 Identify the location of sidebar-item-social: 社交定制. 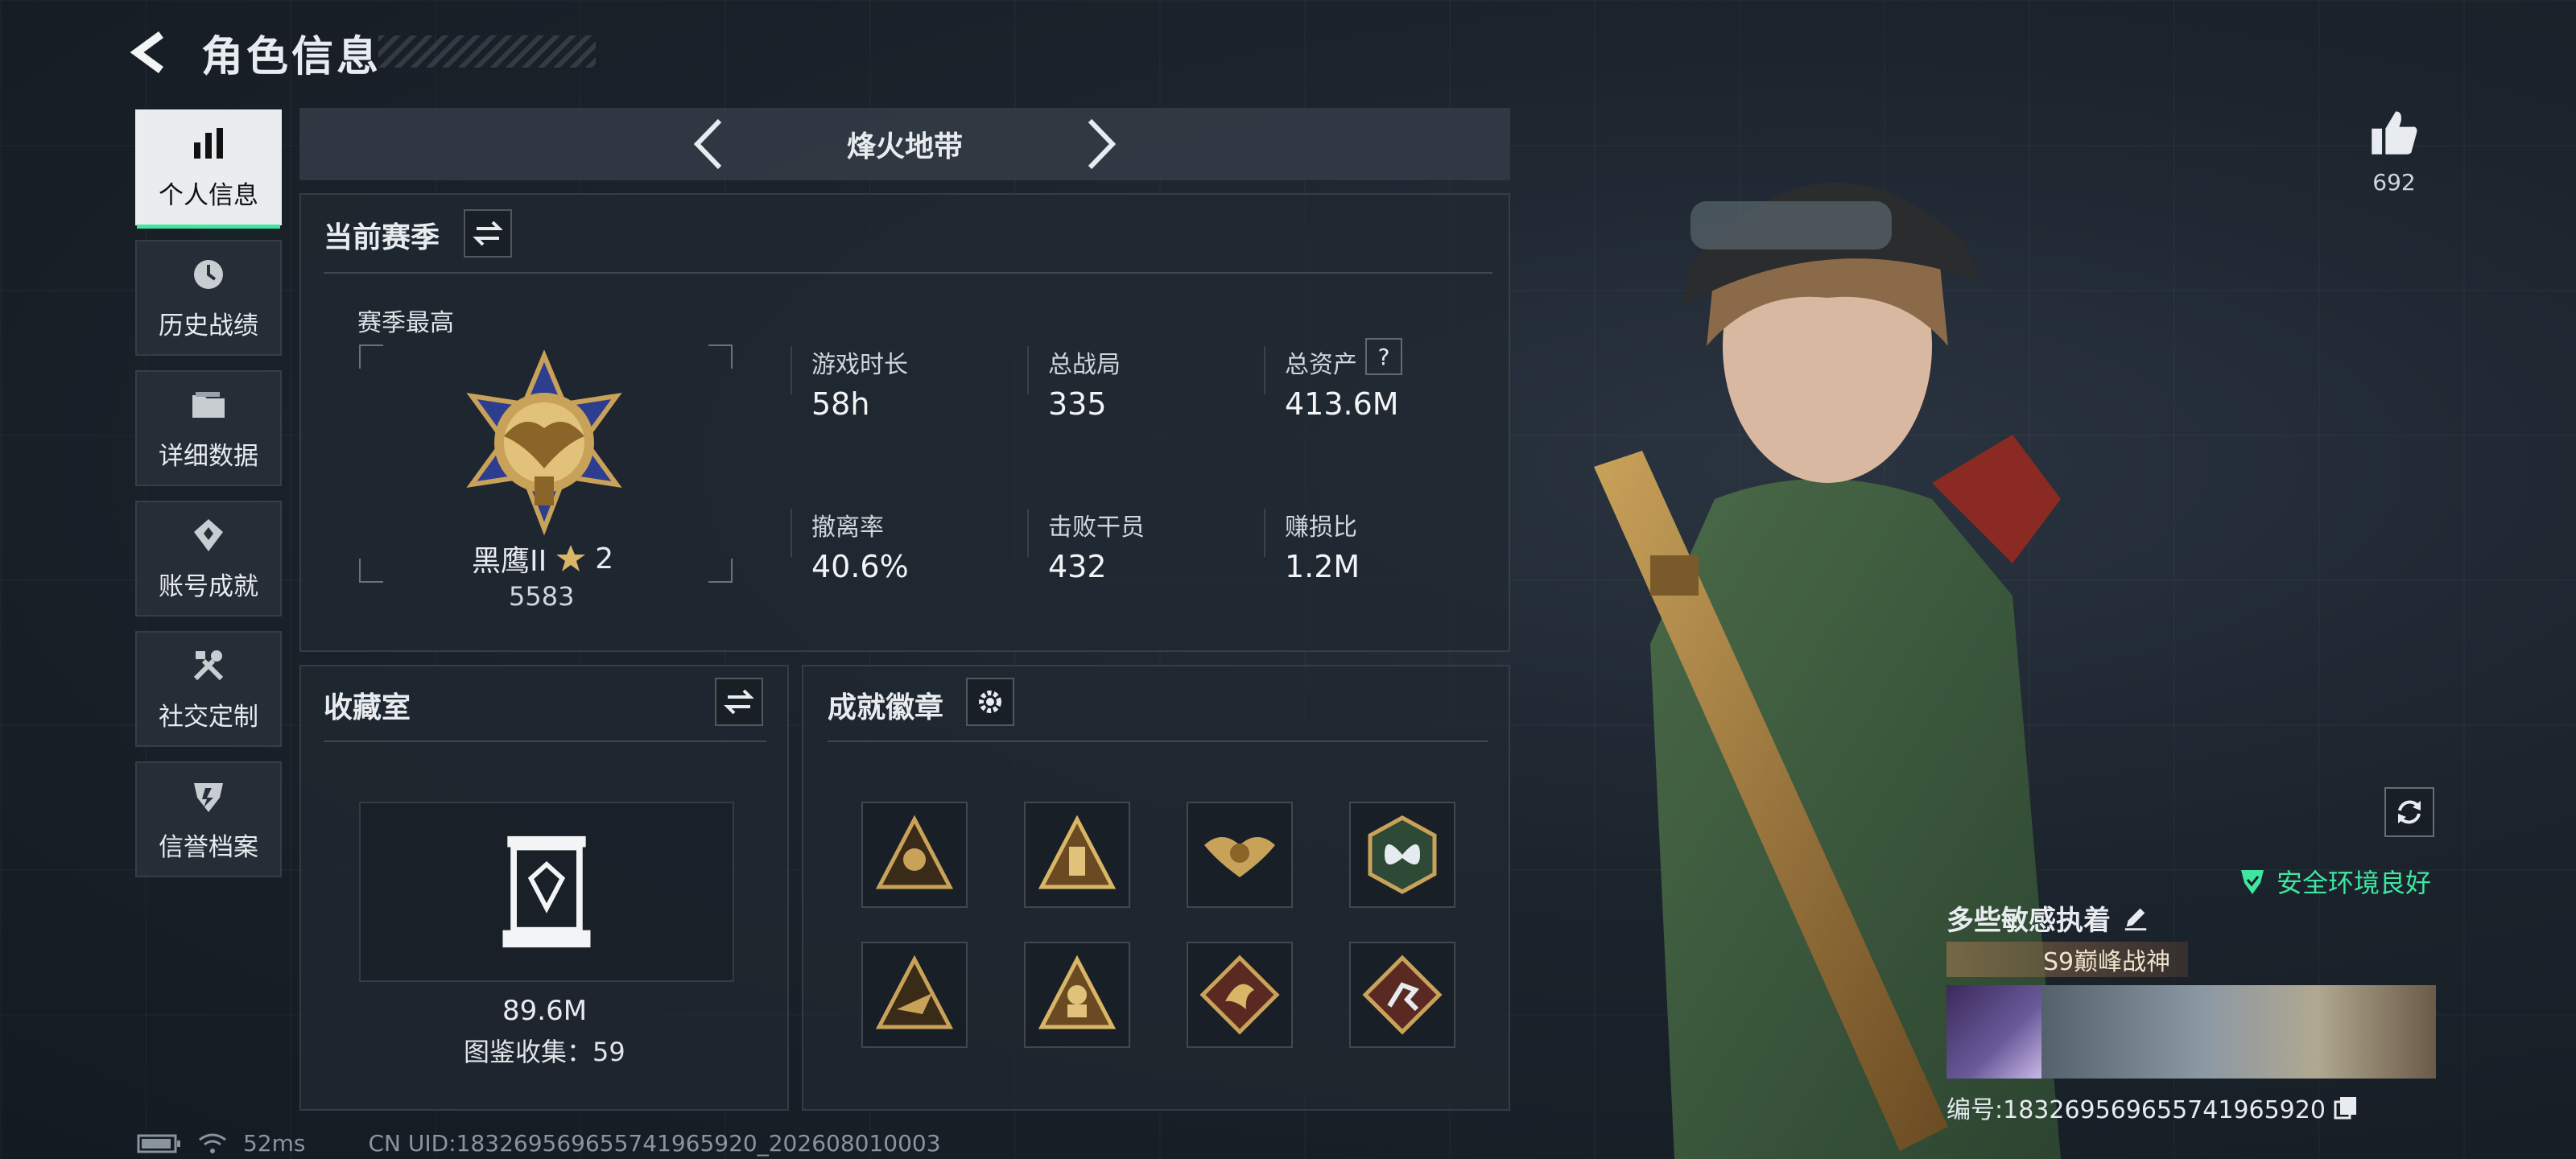
(208, 689).